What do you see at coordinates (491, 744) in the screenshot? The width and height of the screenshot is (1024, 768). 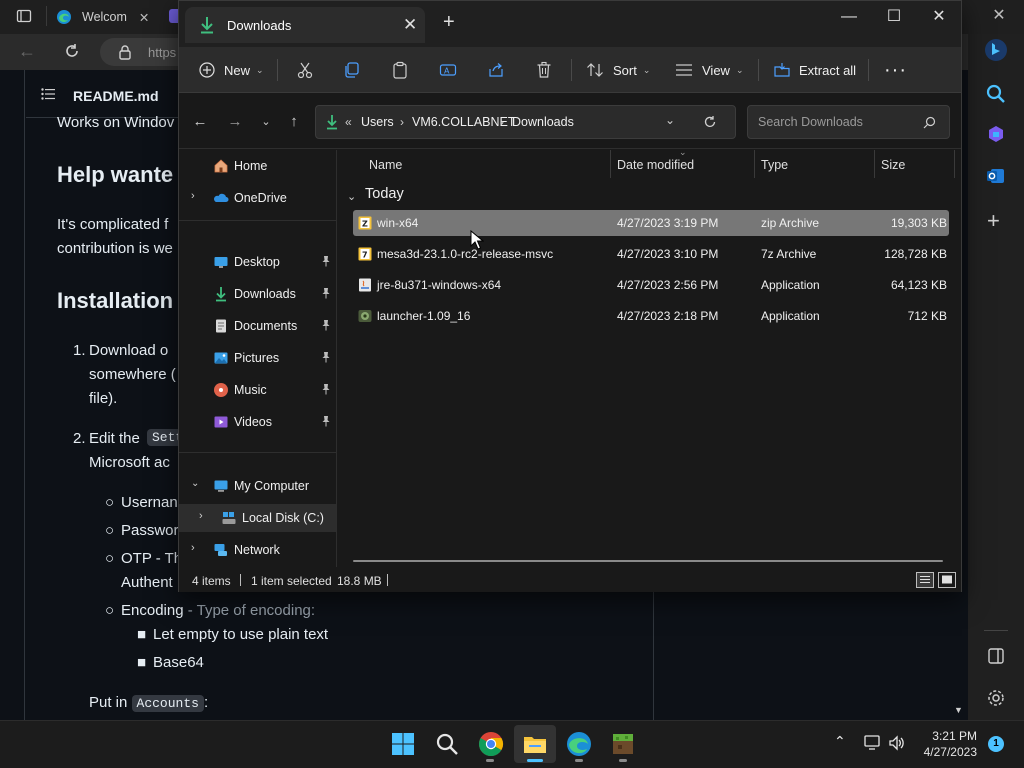 I see `chrome-icon` at bounding box center [491, 744].